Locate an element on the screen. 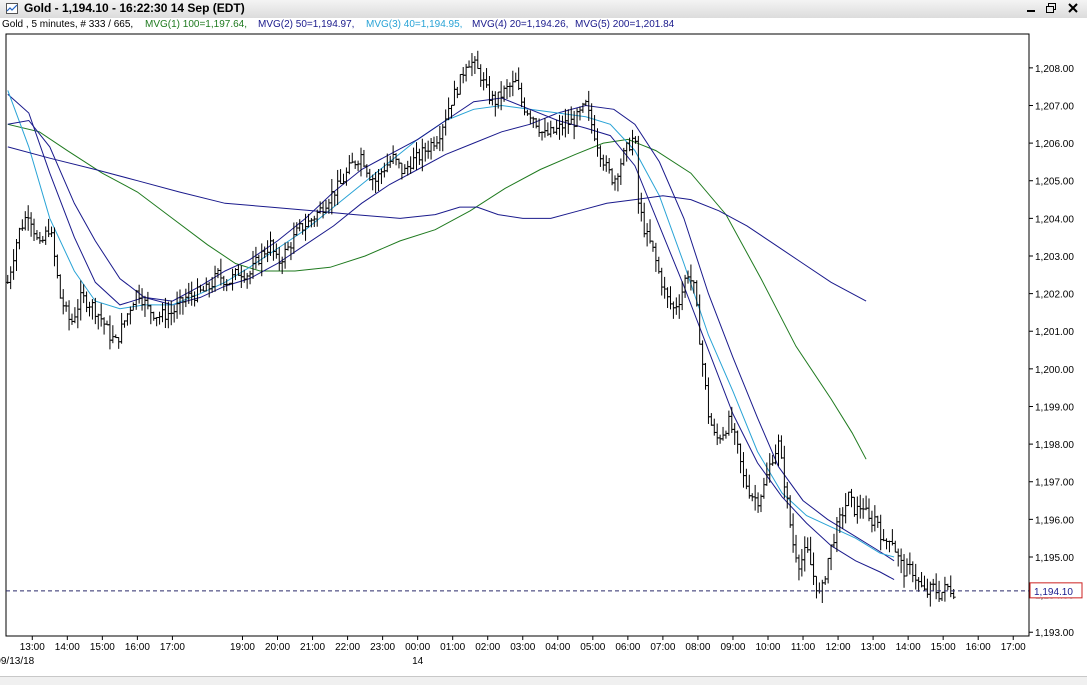 Image resolution: width=1087 pixels, height=685 pixels. y-tick-label: 1,208.00 is located at coordinates (1054, 69).